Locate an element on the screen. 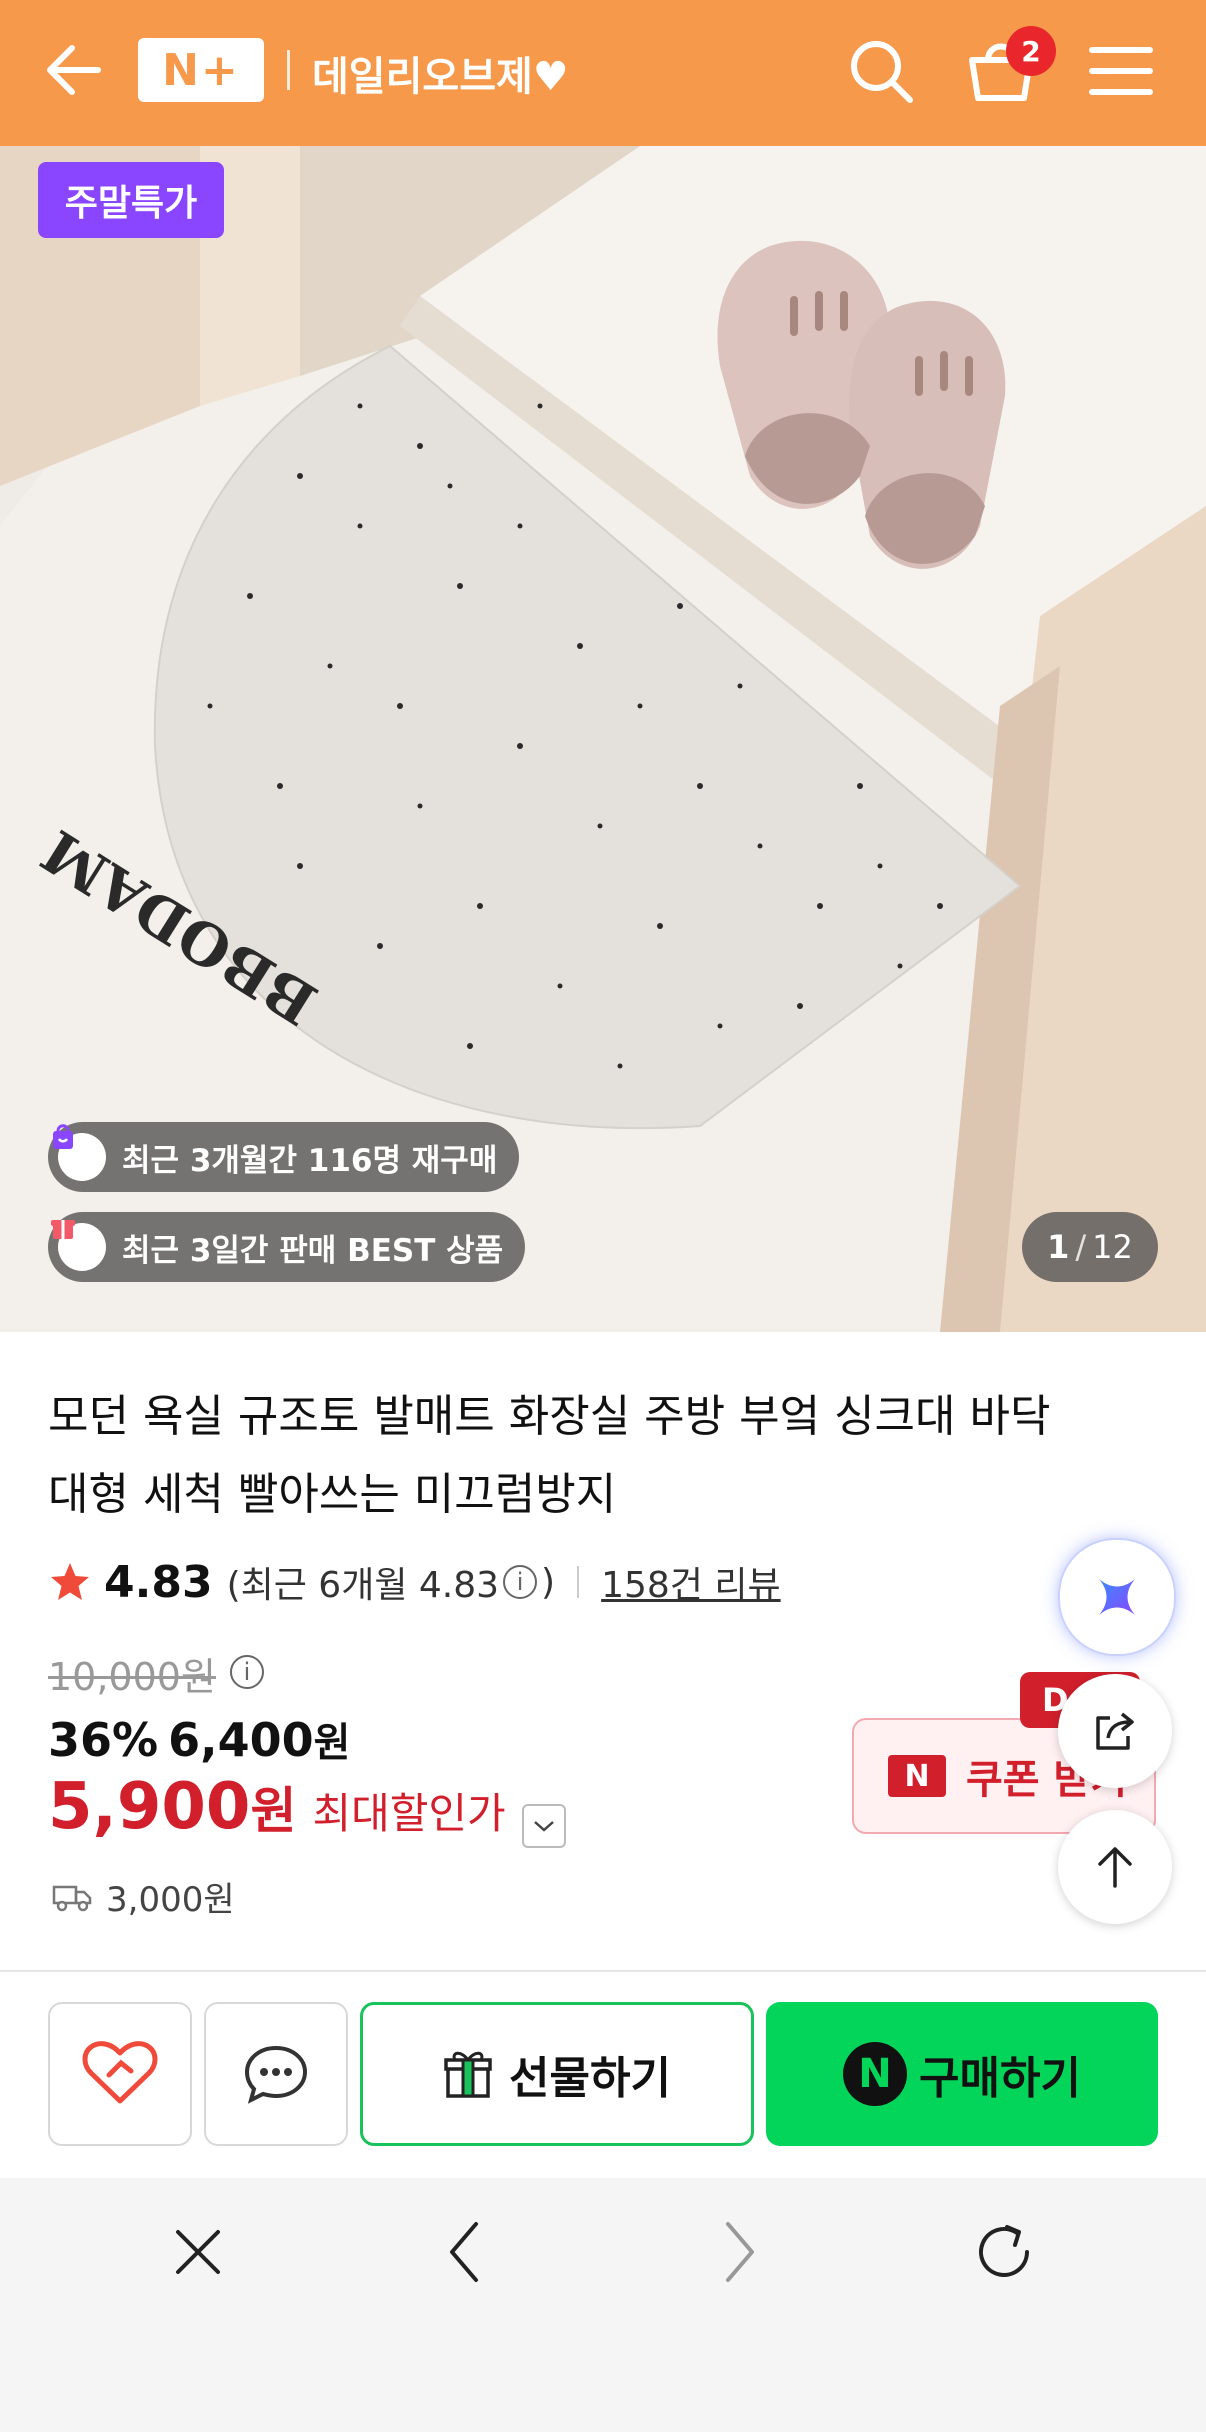 Image resolution: width=1206 pixels, height=2432 pixels. shipping-row: 3,000원 is located at coordinates (143, 1896).